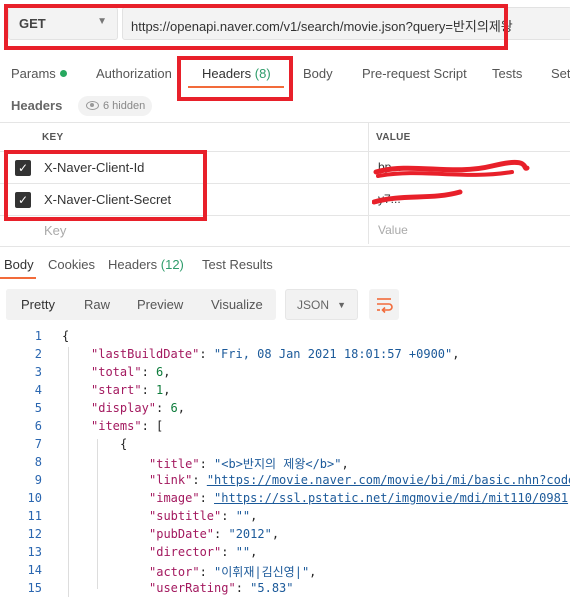 The width and height of the screenshot is (570, 597). What do you see at coordinates (262, 572) in the screenshot?
I see `json-value: "이휘재|김신영|"` at bounding box center [262, 572].